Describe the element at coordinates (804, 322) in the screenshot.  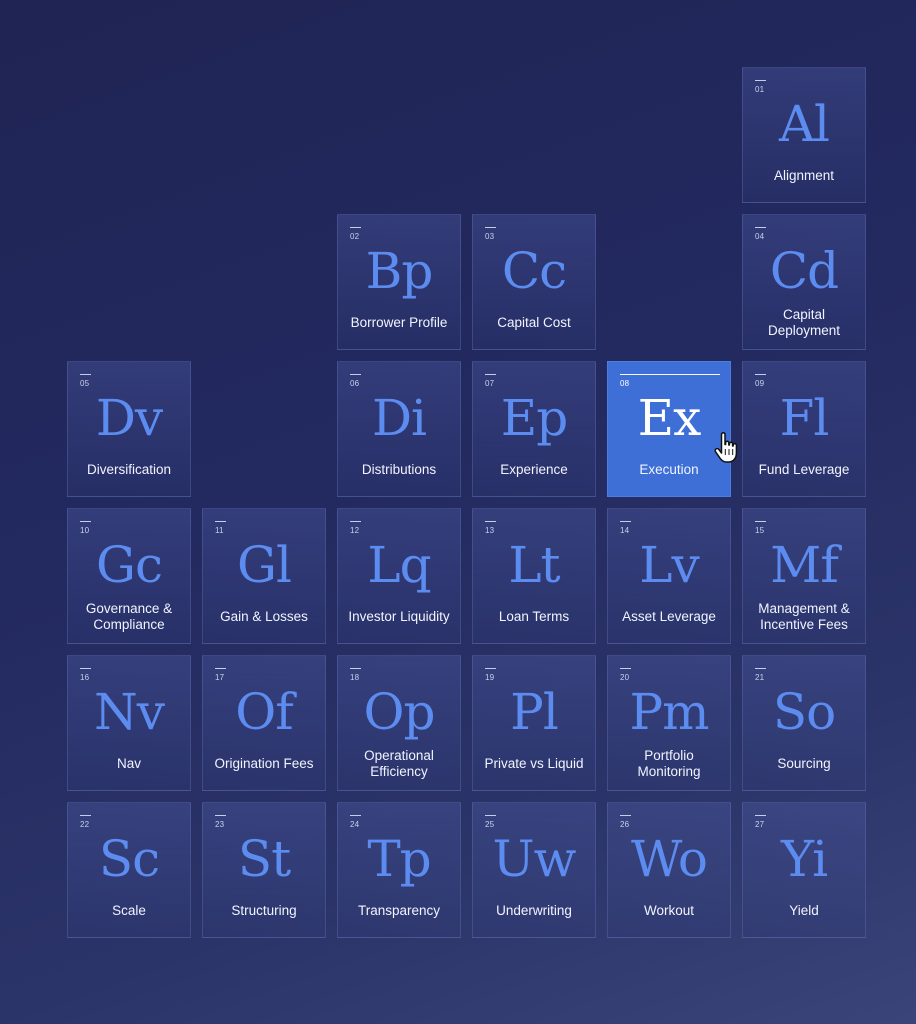
I see `element-name: Capital Deployment` at that location.